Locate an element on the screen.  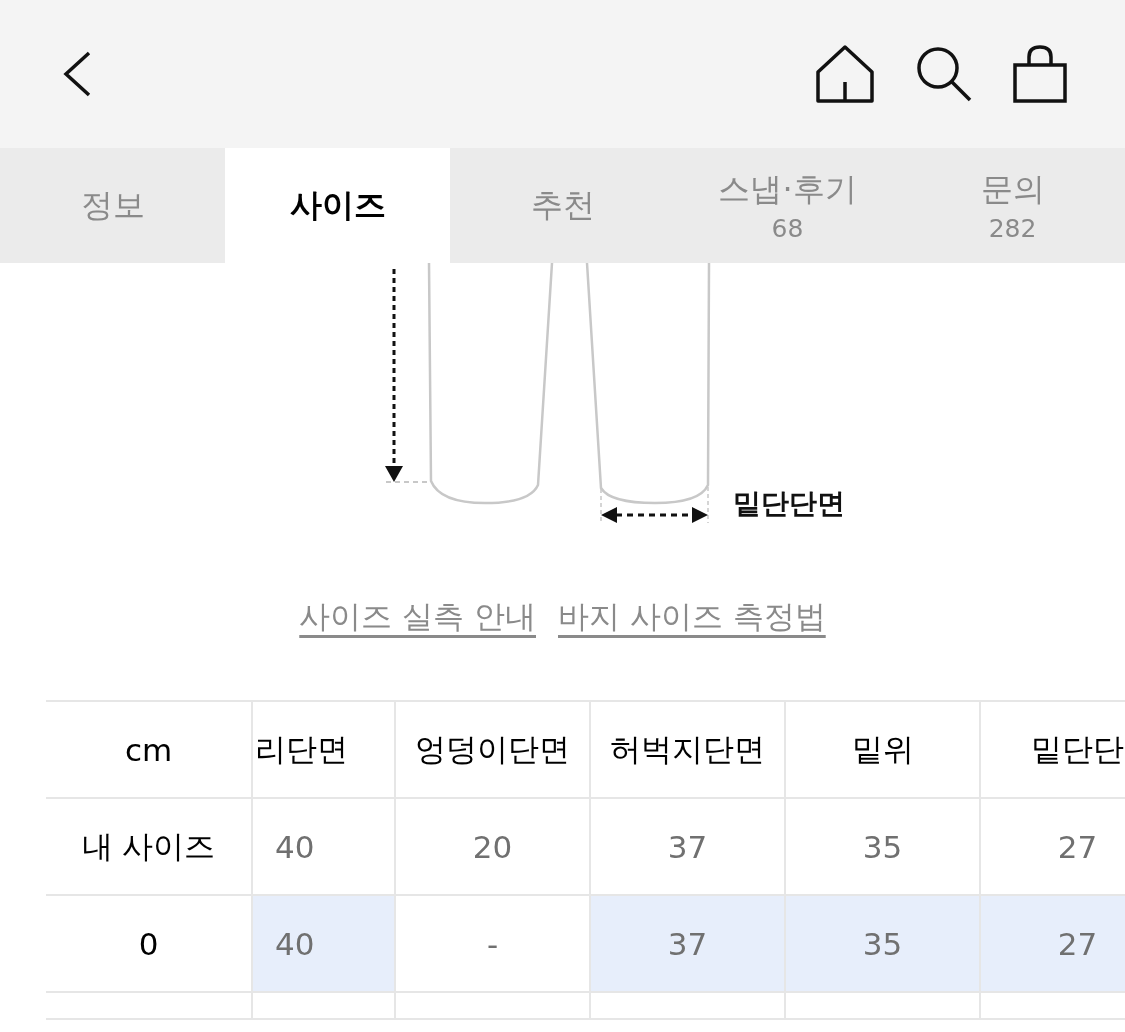
search-icon is located at coordinates (944, 74).